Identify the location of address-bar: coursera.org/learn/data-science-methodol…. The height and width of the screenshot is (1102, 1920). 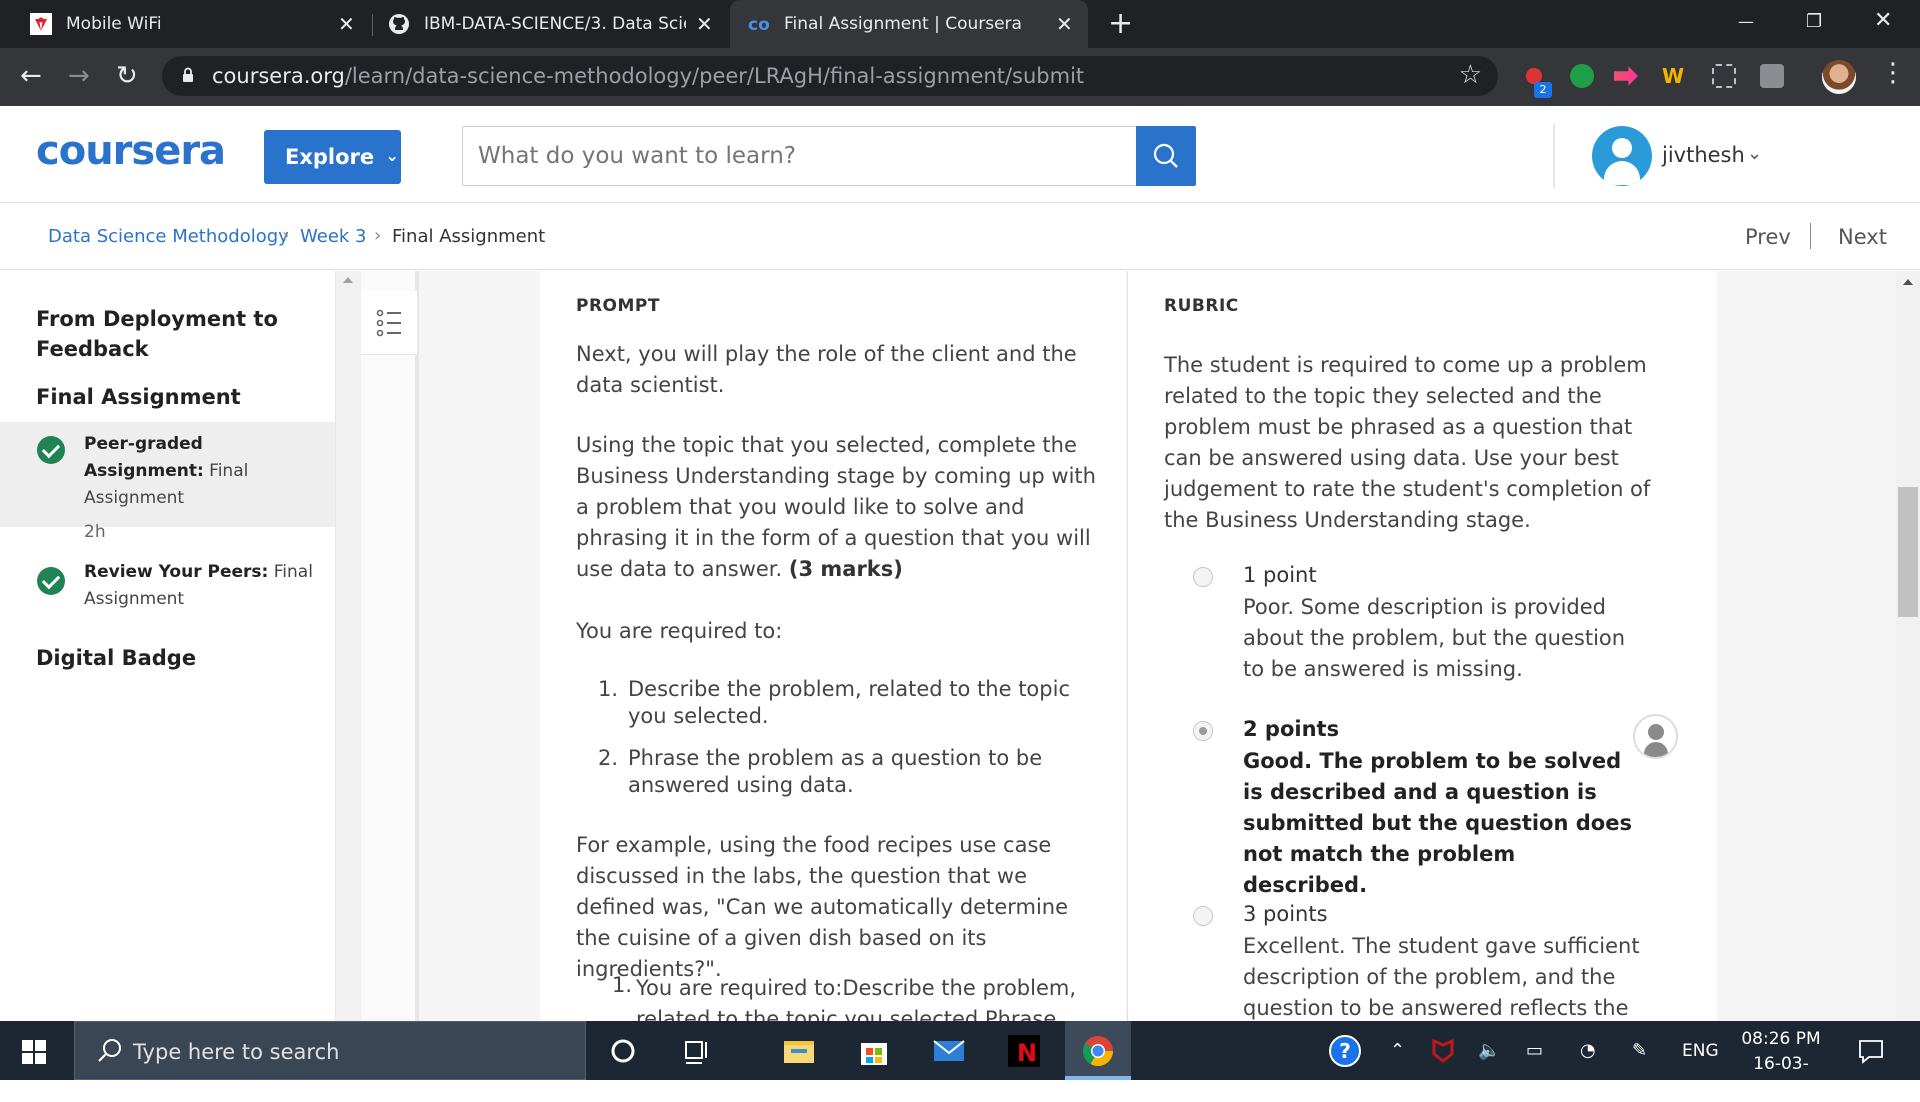
(830, 76).